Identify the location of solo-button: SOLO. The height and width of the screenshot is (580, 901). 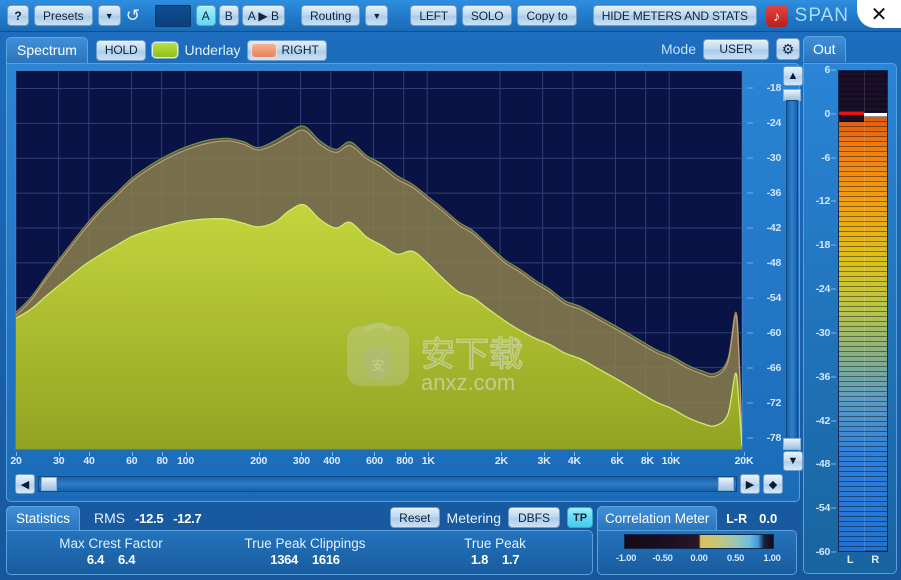
(487, 15).